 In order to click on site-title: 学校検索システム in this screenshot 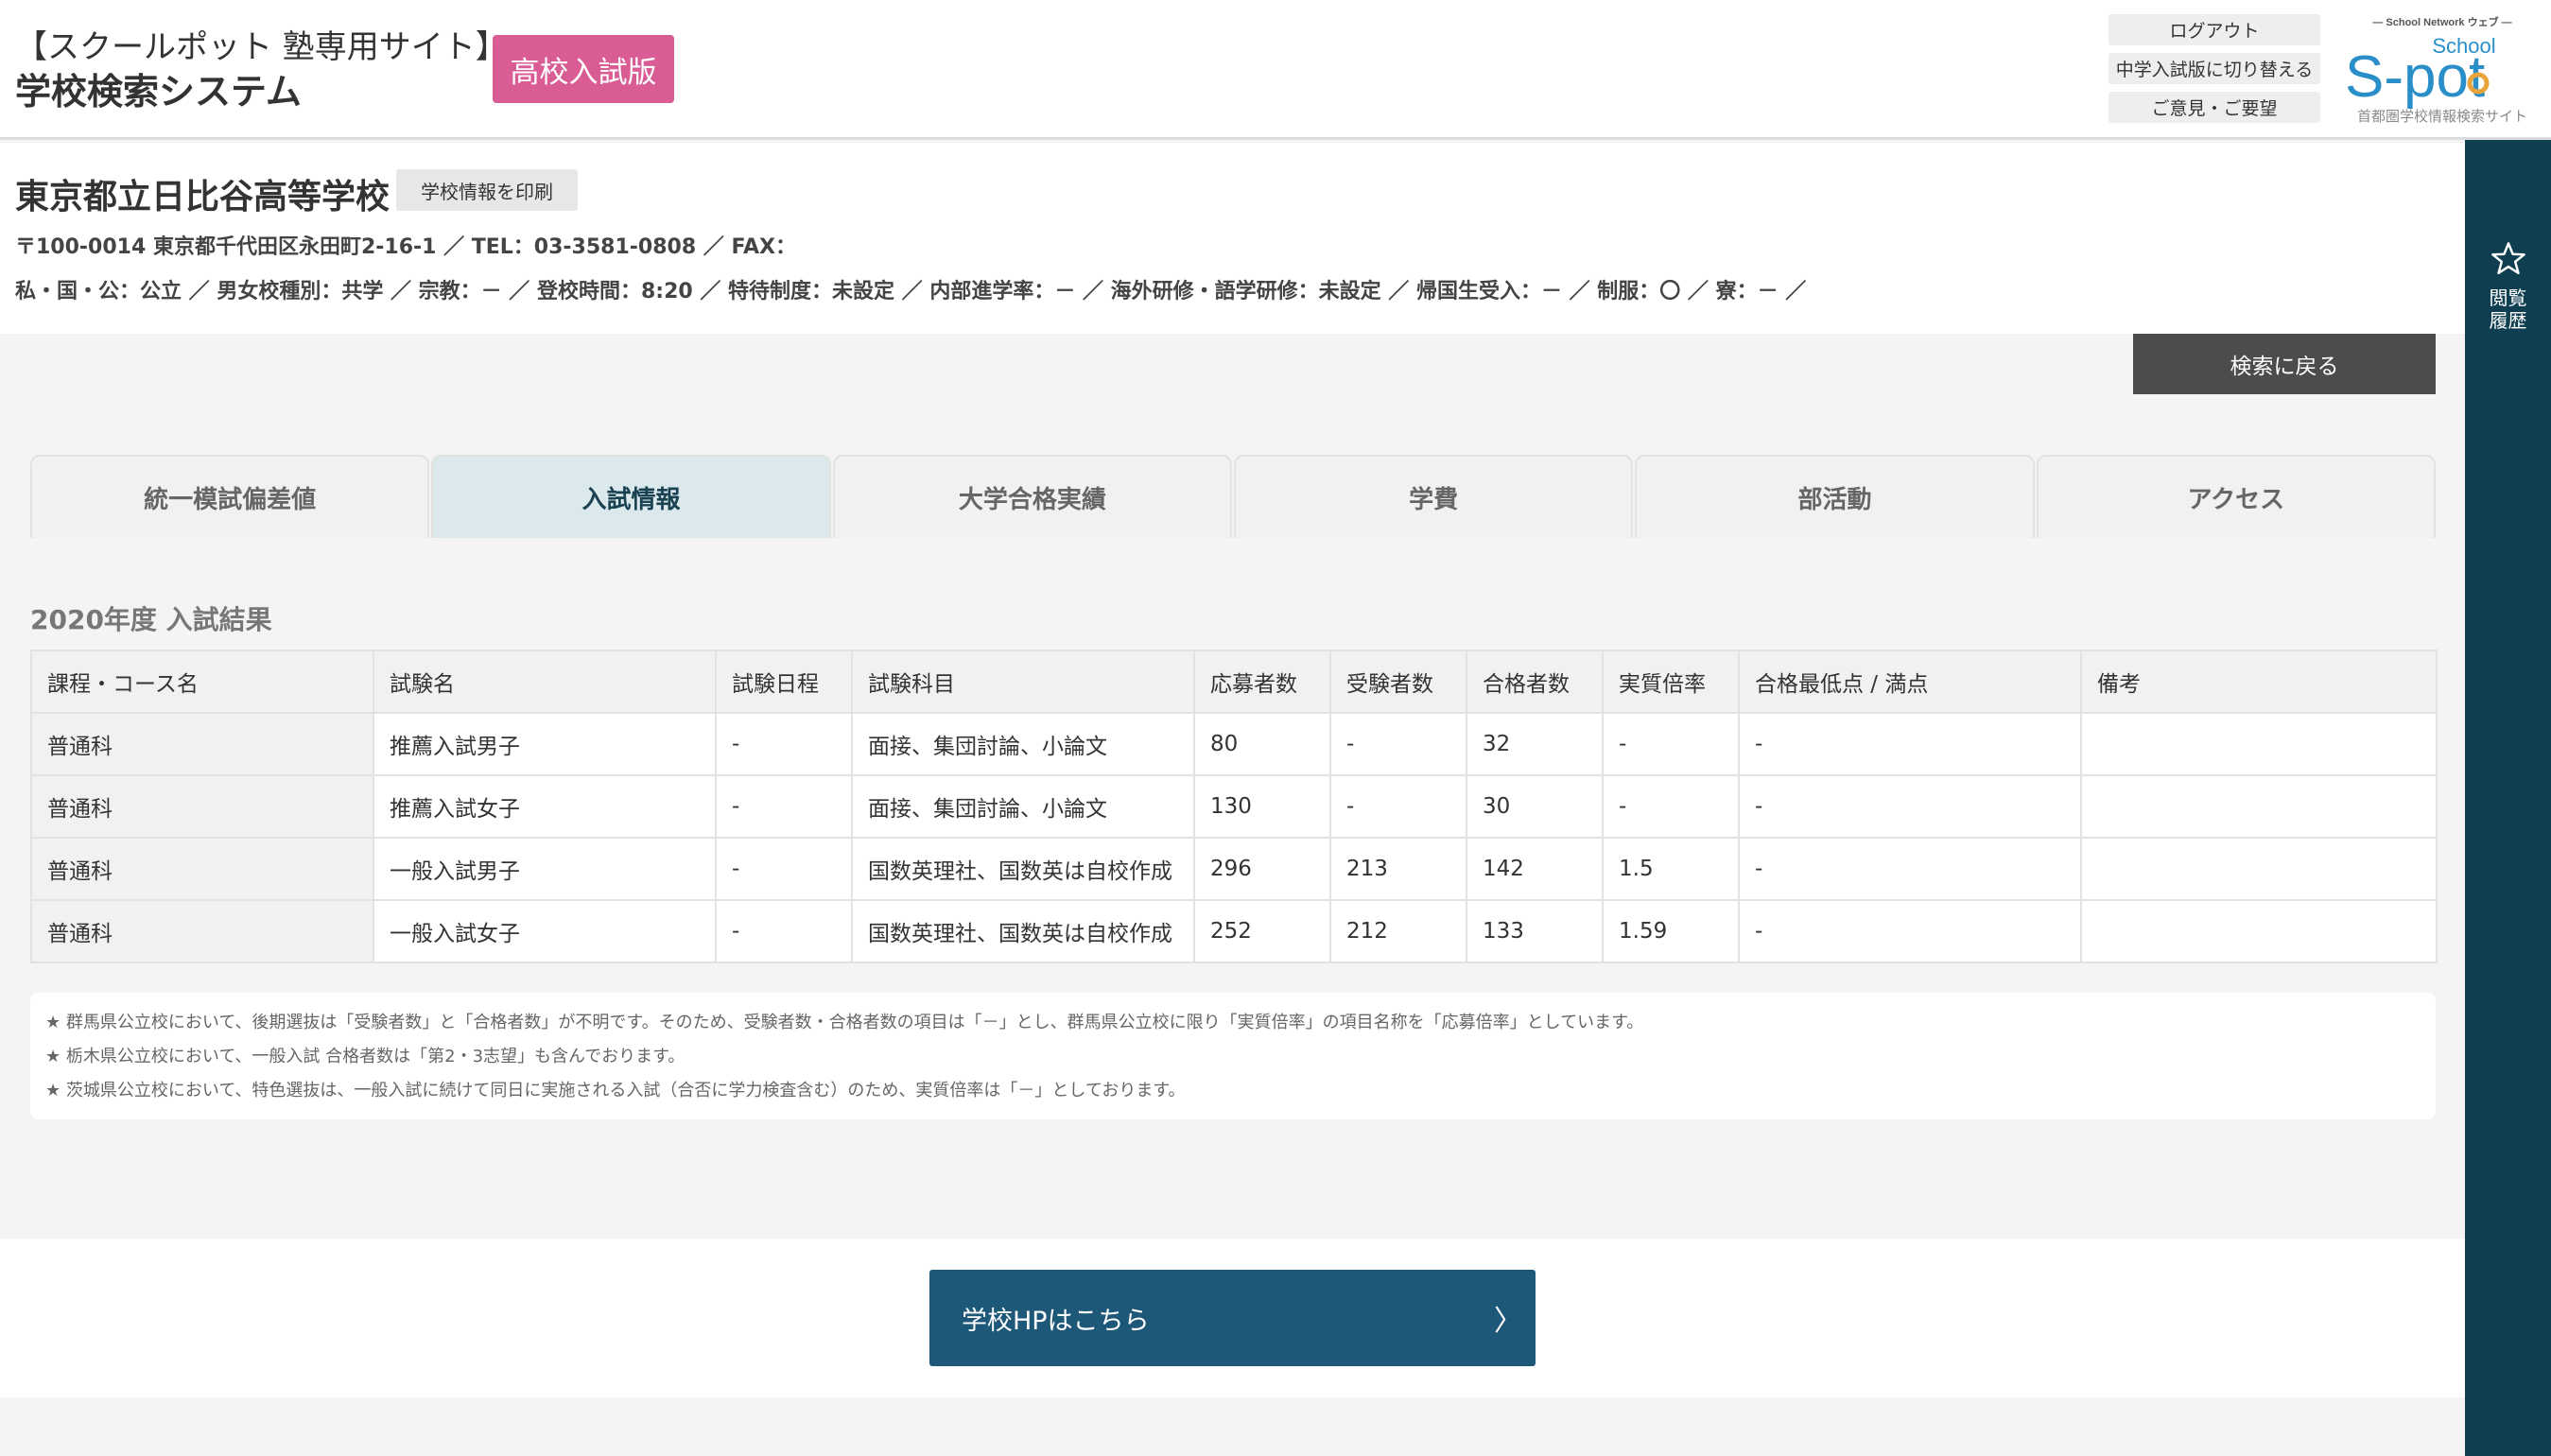, I will do `click(158, 92)`.